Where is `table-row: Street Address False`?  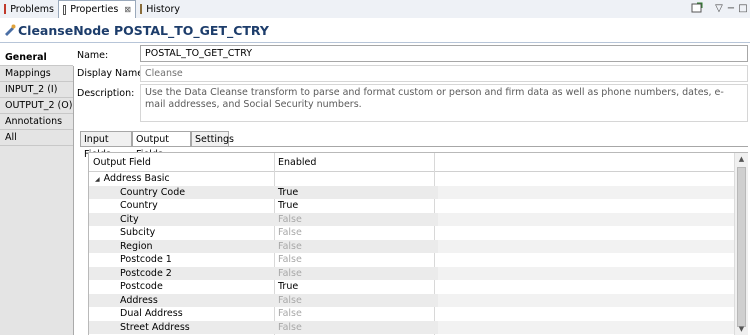 table-row: Street Address False is located at coordinates (412, 327).